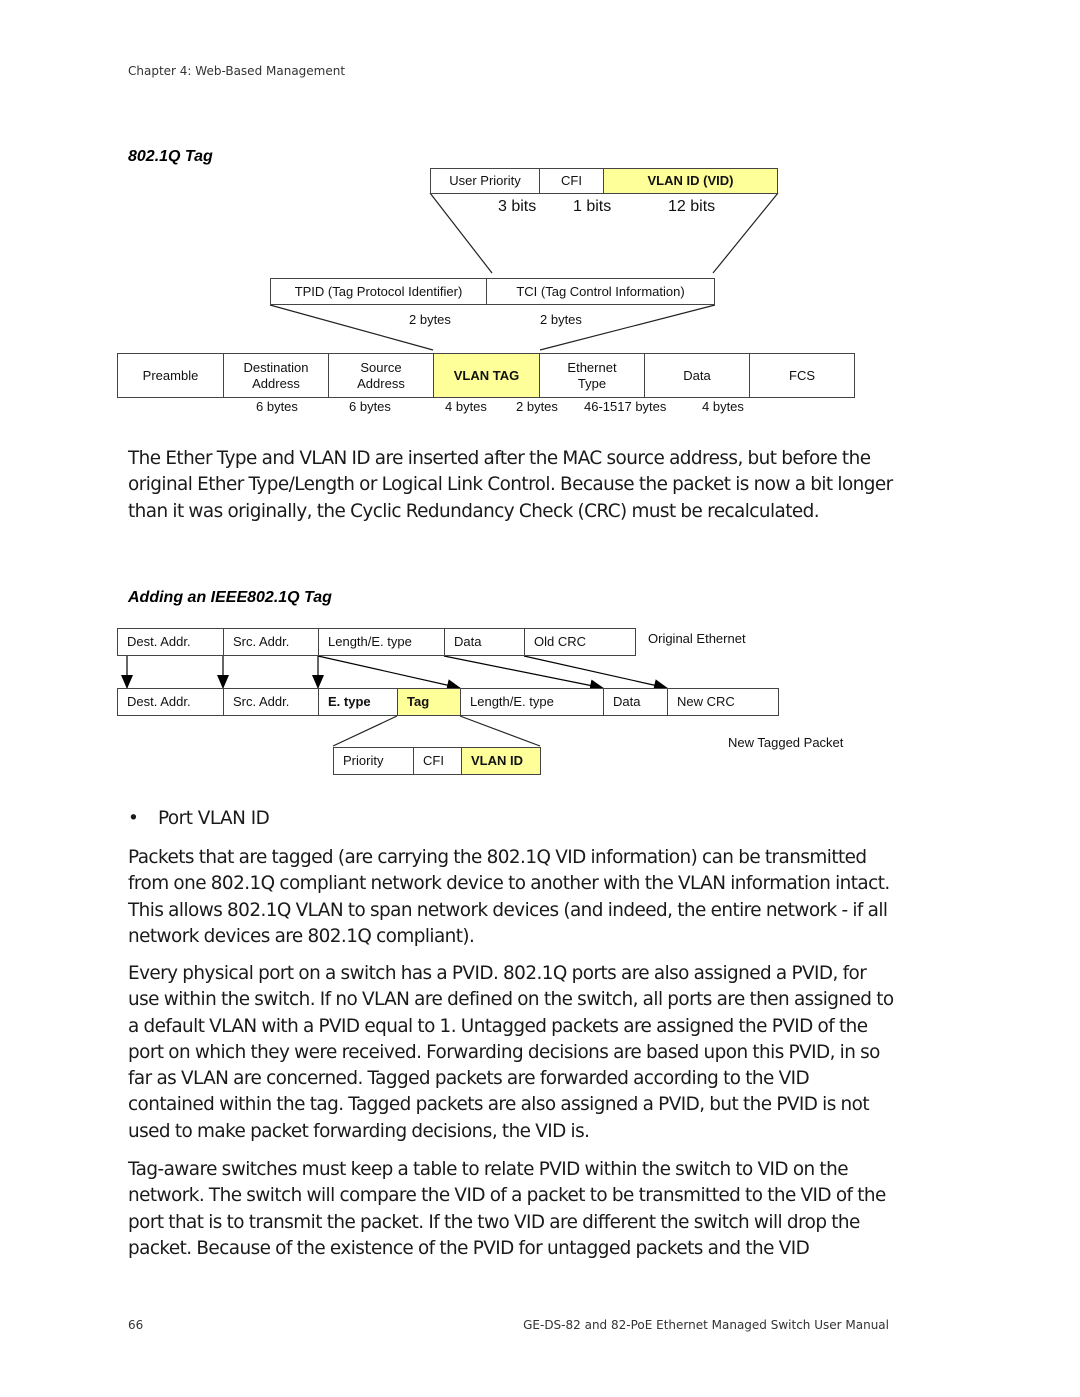 Image resolution: width=1080 pixels, height=1397 pixels. I want to click on field-tpid: TPID (Tag Protocol Identifier), so click(378, 291).